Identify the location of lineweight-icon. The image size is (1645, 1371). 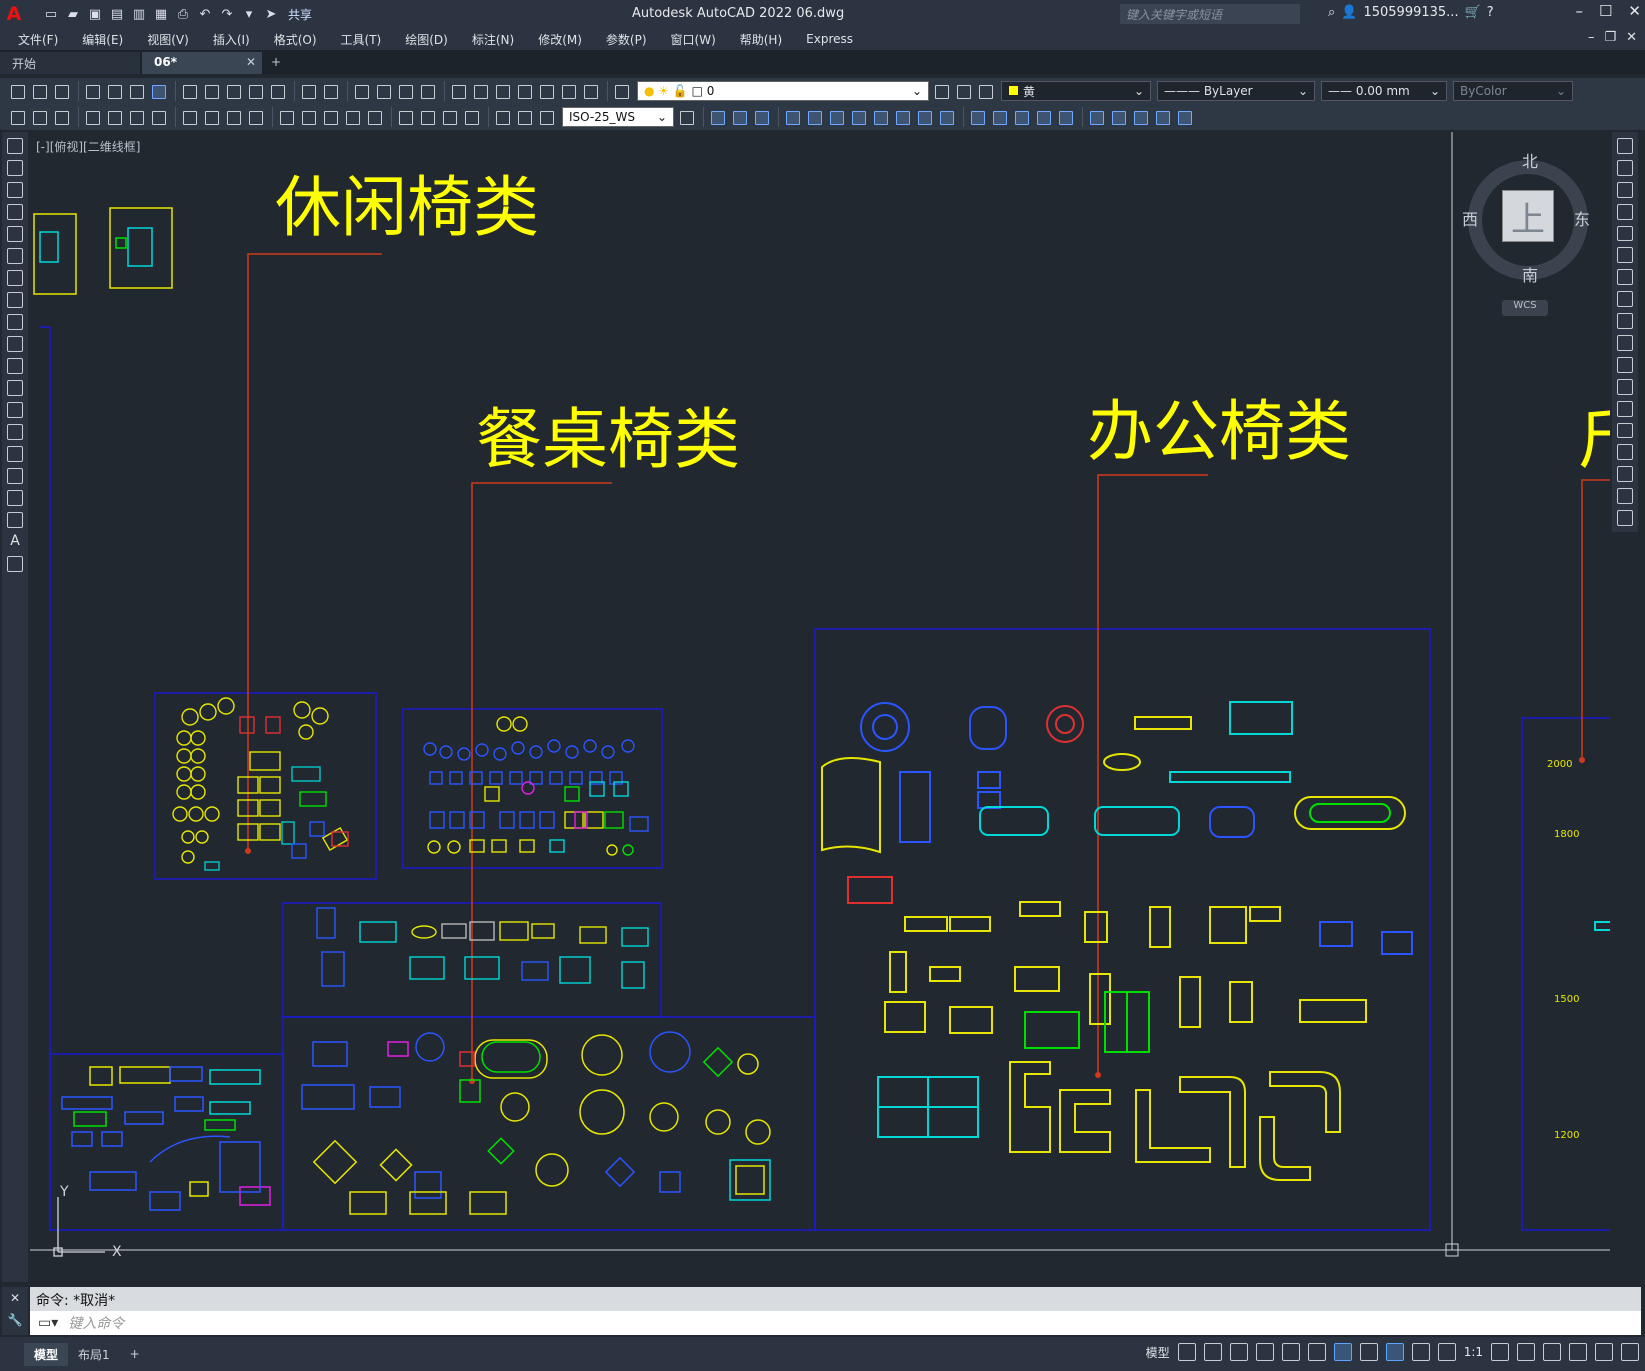
(1368, 1352).